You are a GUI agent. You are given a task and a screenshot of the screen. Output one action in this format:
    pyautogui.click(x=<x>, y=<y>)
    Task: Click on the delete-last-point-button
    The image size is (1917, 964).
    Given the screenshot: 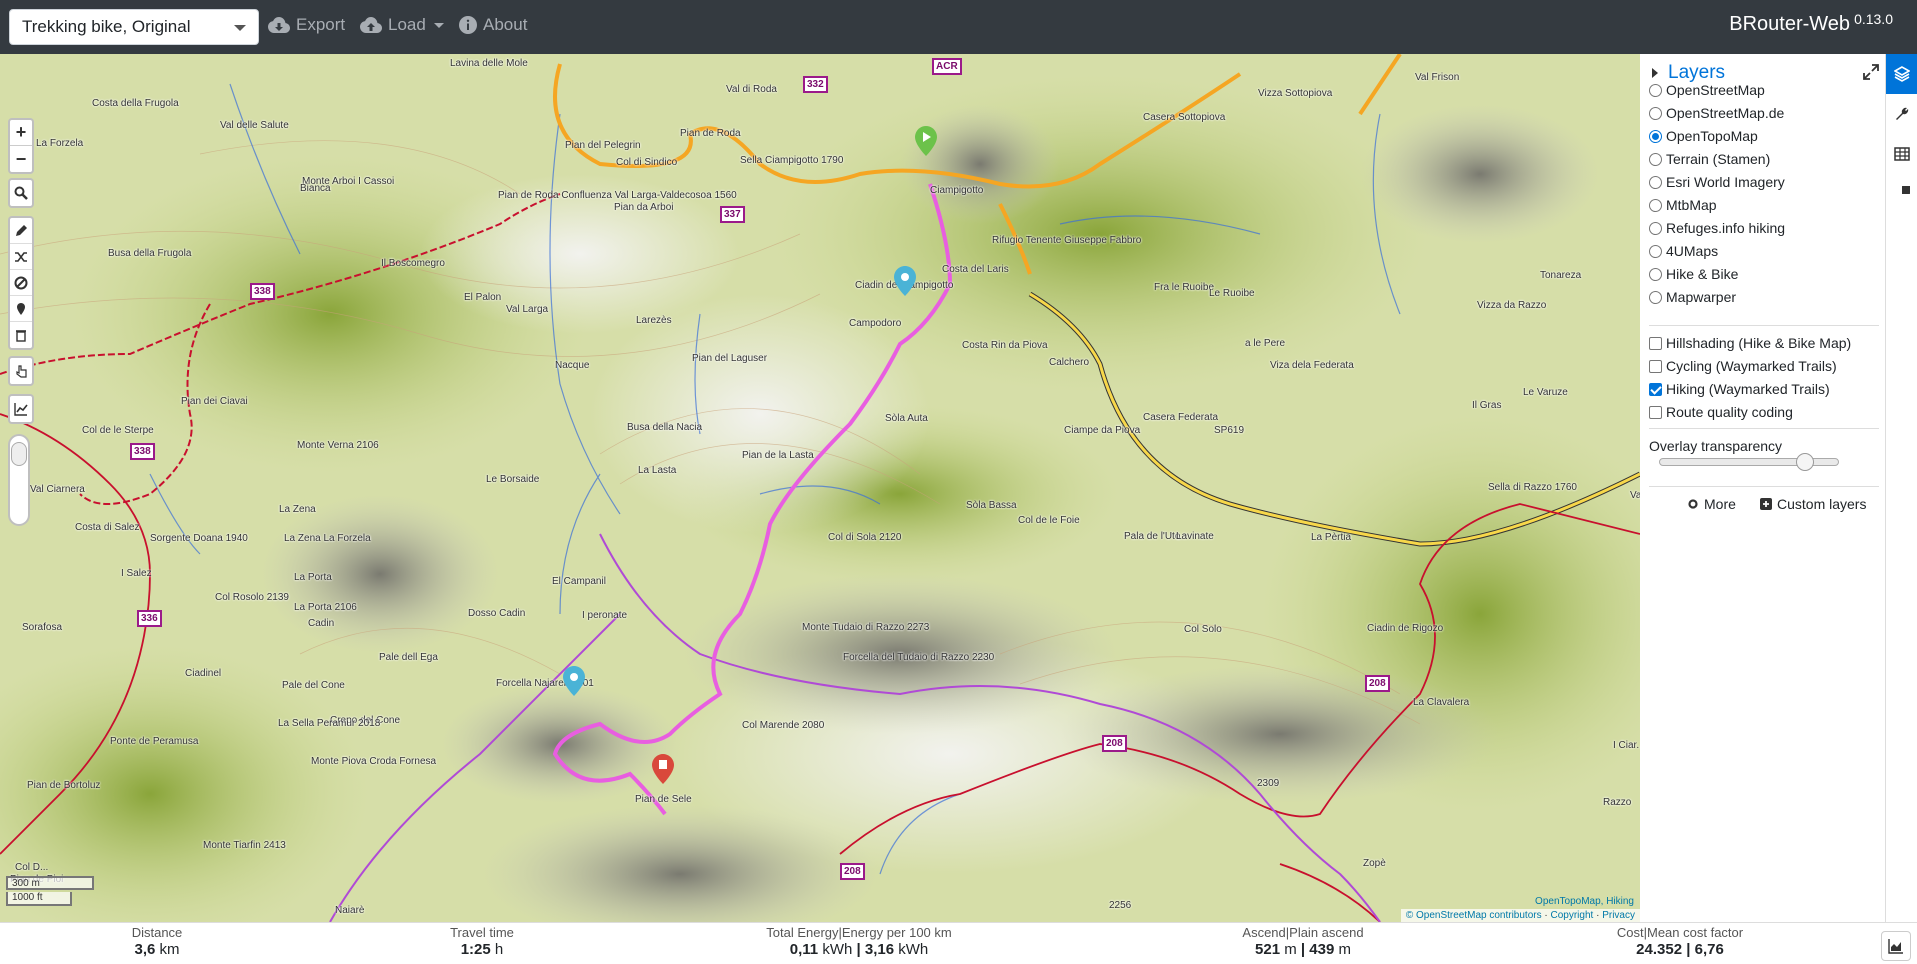 What is the action you would take?
    pyautogui.click(x=21, y=283)
    